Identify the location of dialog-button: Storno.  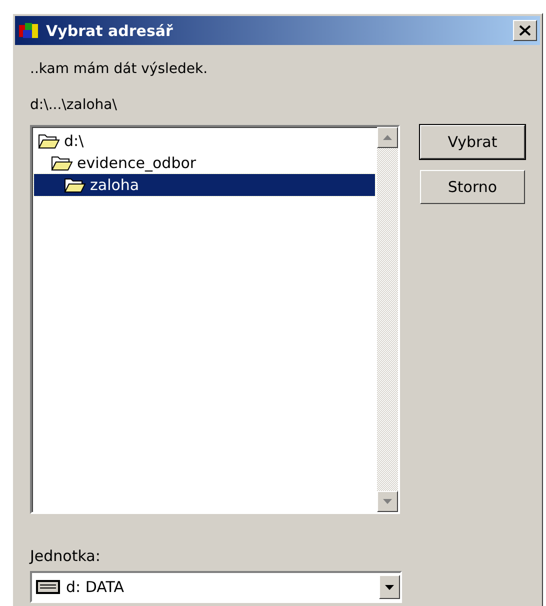
(472, 187).